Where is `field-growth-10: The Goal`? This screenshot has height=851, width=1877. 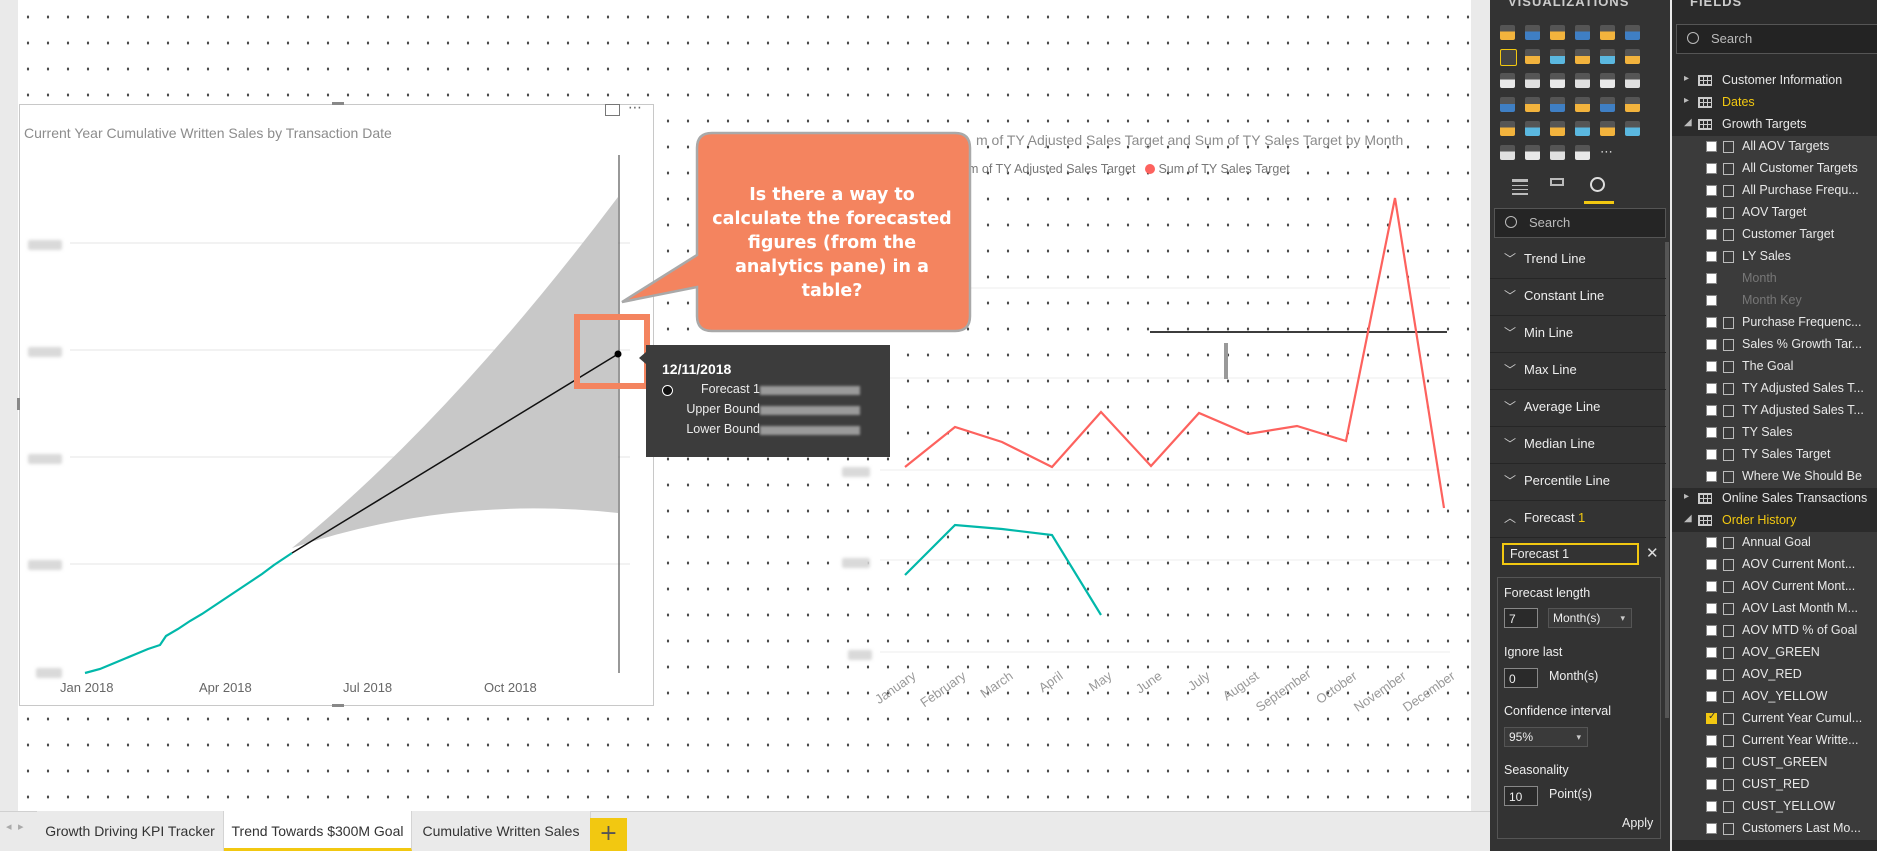
field-growth-10: The Goal is located at coordinates (1774, 367).